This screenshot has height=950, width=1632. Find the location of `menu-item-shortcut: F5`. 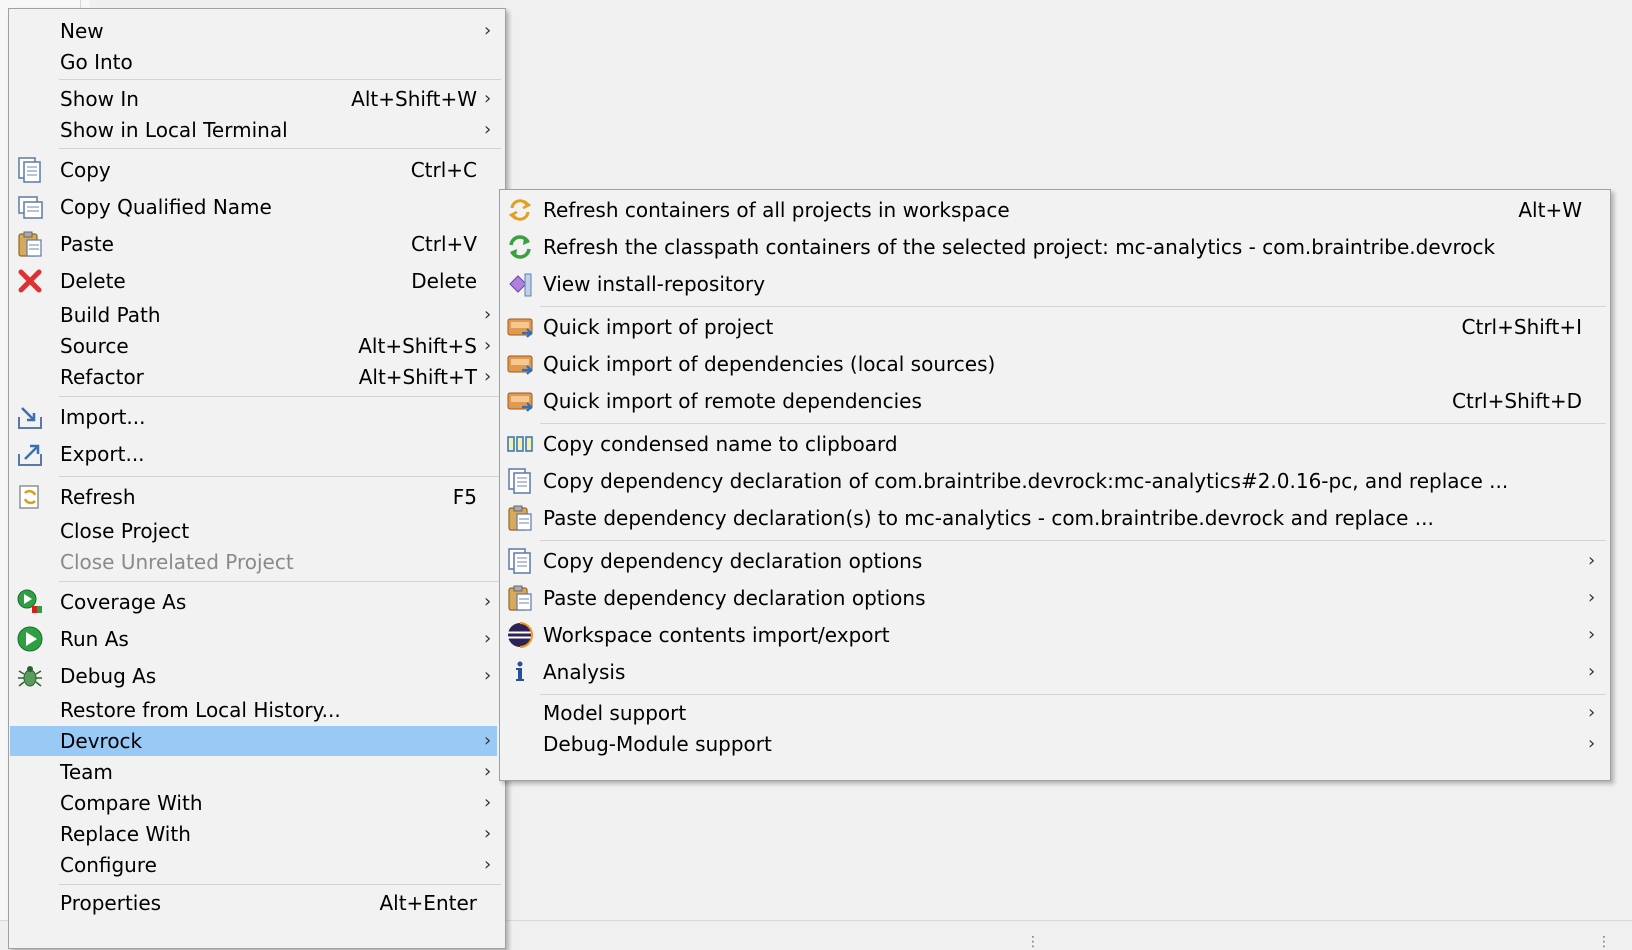

menu-item-shortcut: F5 is located at coordinates (464, 497).